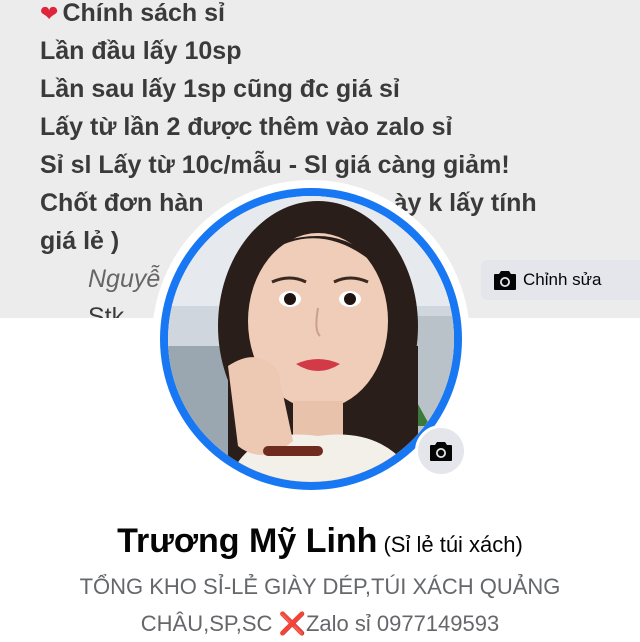 This screenshot has width=640, height=642. I want to click on profile-name: Trương Mỹ Linh, so click(247, 541).